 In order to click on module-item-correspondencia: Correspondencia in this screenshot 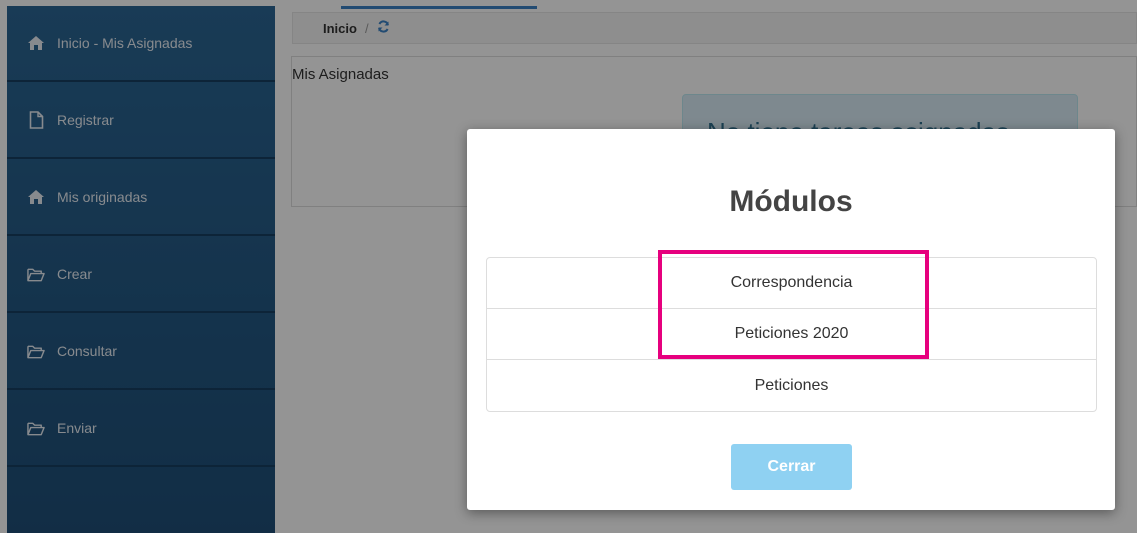, I will do `click(791, 283)`.